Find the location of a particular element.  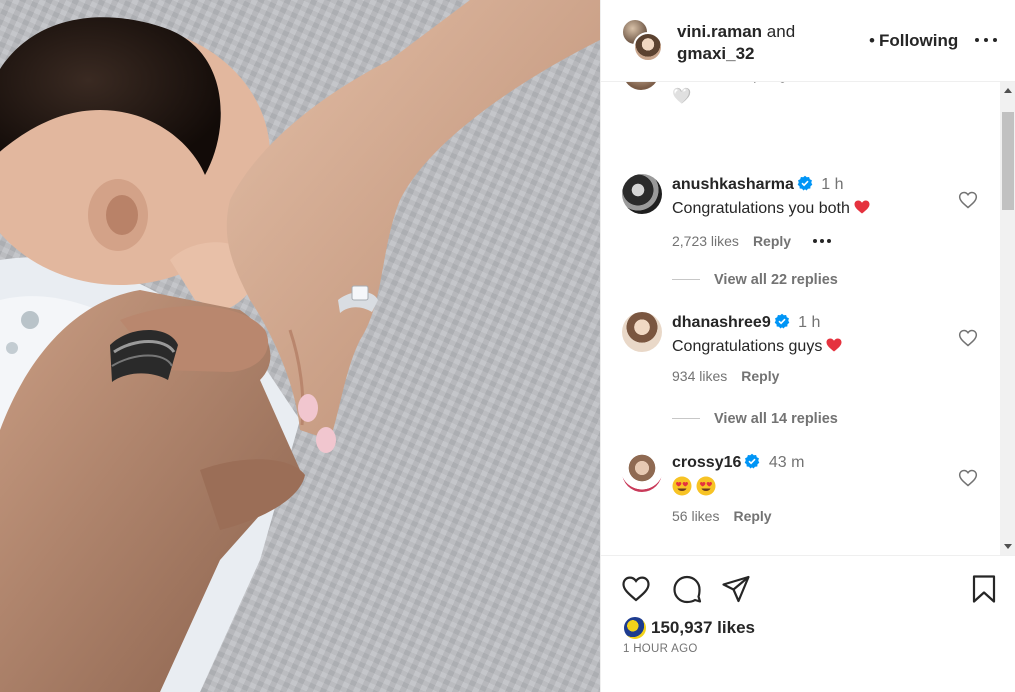

comment-likes: 2,723 likes is located at coordinates (705, 241).